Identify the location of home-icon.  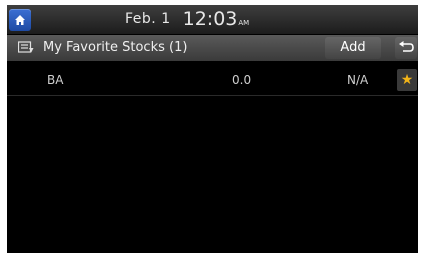
(20, 20).